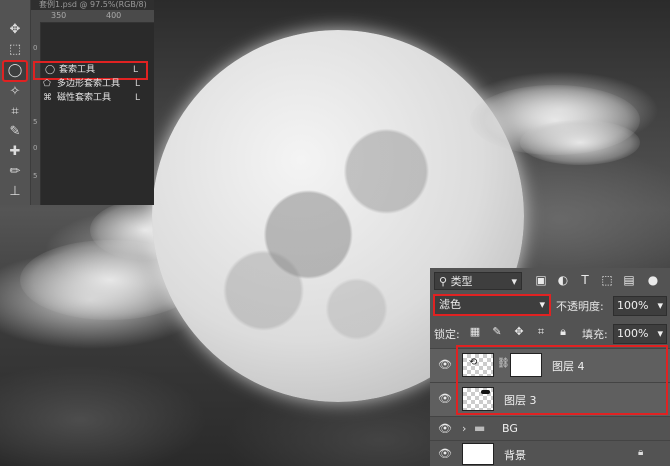 The image size is (670, 466). What do you see at coordinates (497, 332) in the screenshot?
I see `lock-image-pixels-icon: ✎` at bounding box center [497, 332].